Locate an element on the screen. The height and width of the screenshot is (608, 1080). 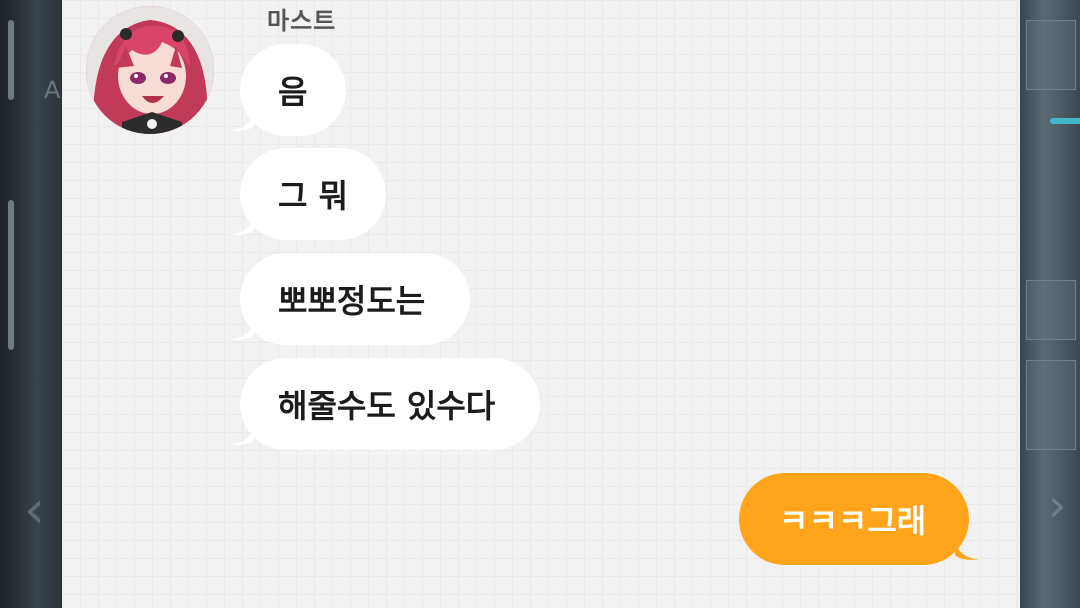
message-text: 해줄수도 있수다 is located at coordinates (387, 406).